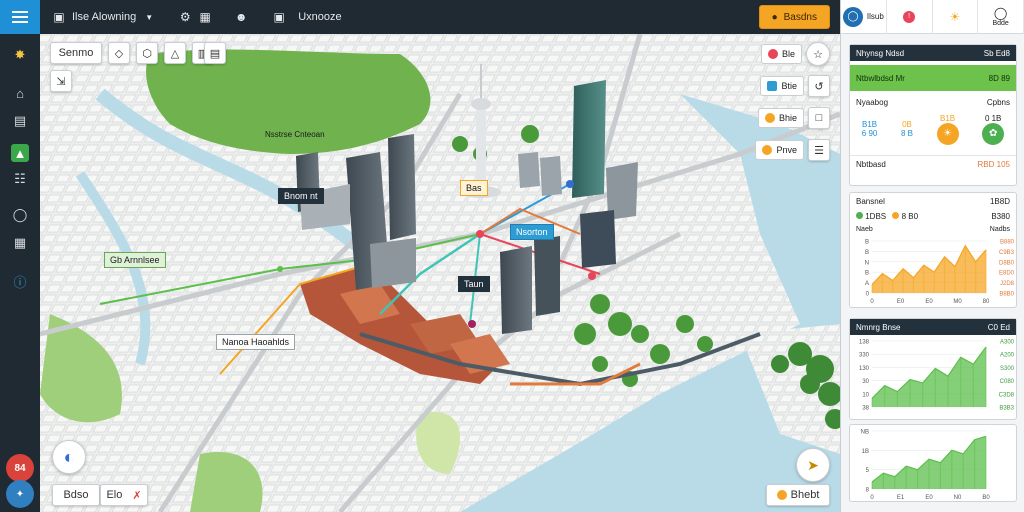  Describe the element at coordinates (779, 150) in the screenshot. I see `tool-pill-4: Pnve` at that location.